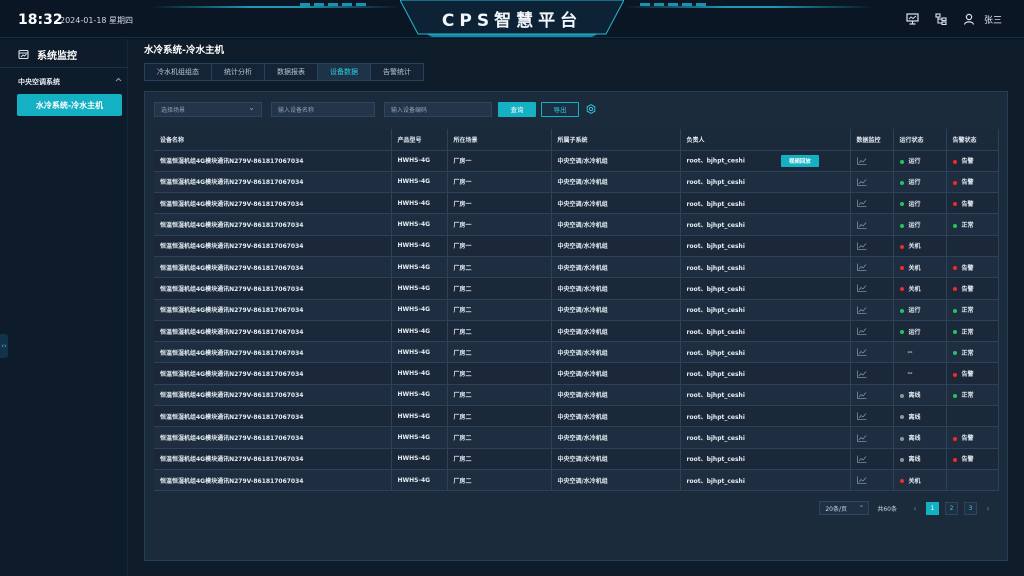  What do you see at coordinates (920, 267) in the screenshot?
I see `cell-run-status: 关机` at bounding box center [920, 267].